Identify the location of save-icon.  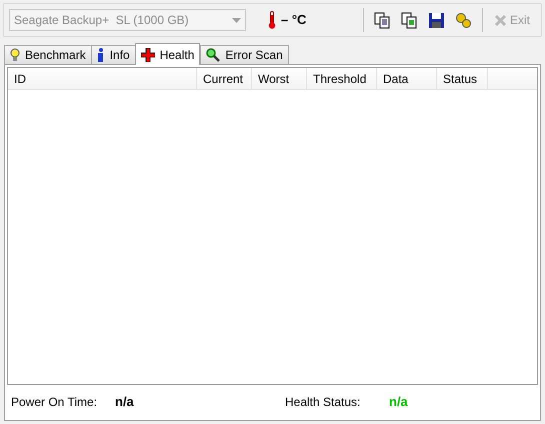
(436, 20).